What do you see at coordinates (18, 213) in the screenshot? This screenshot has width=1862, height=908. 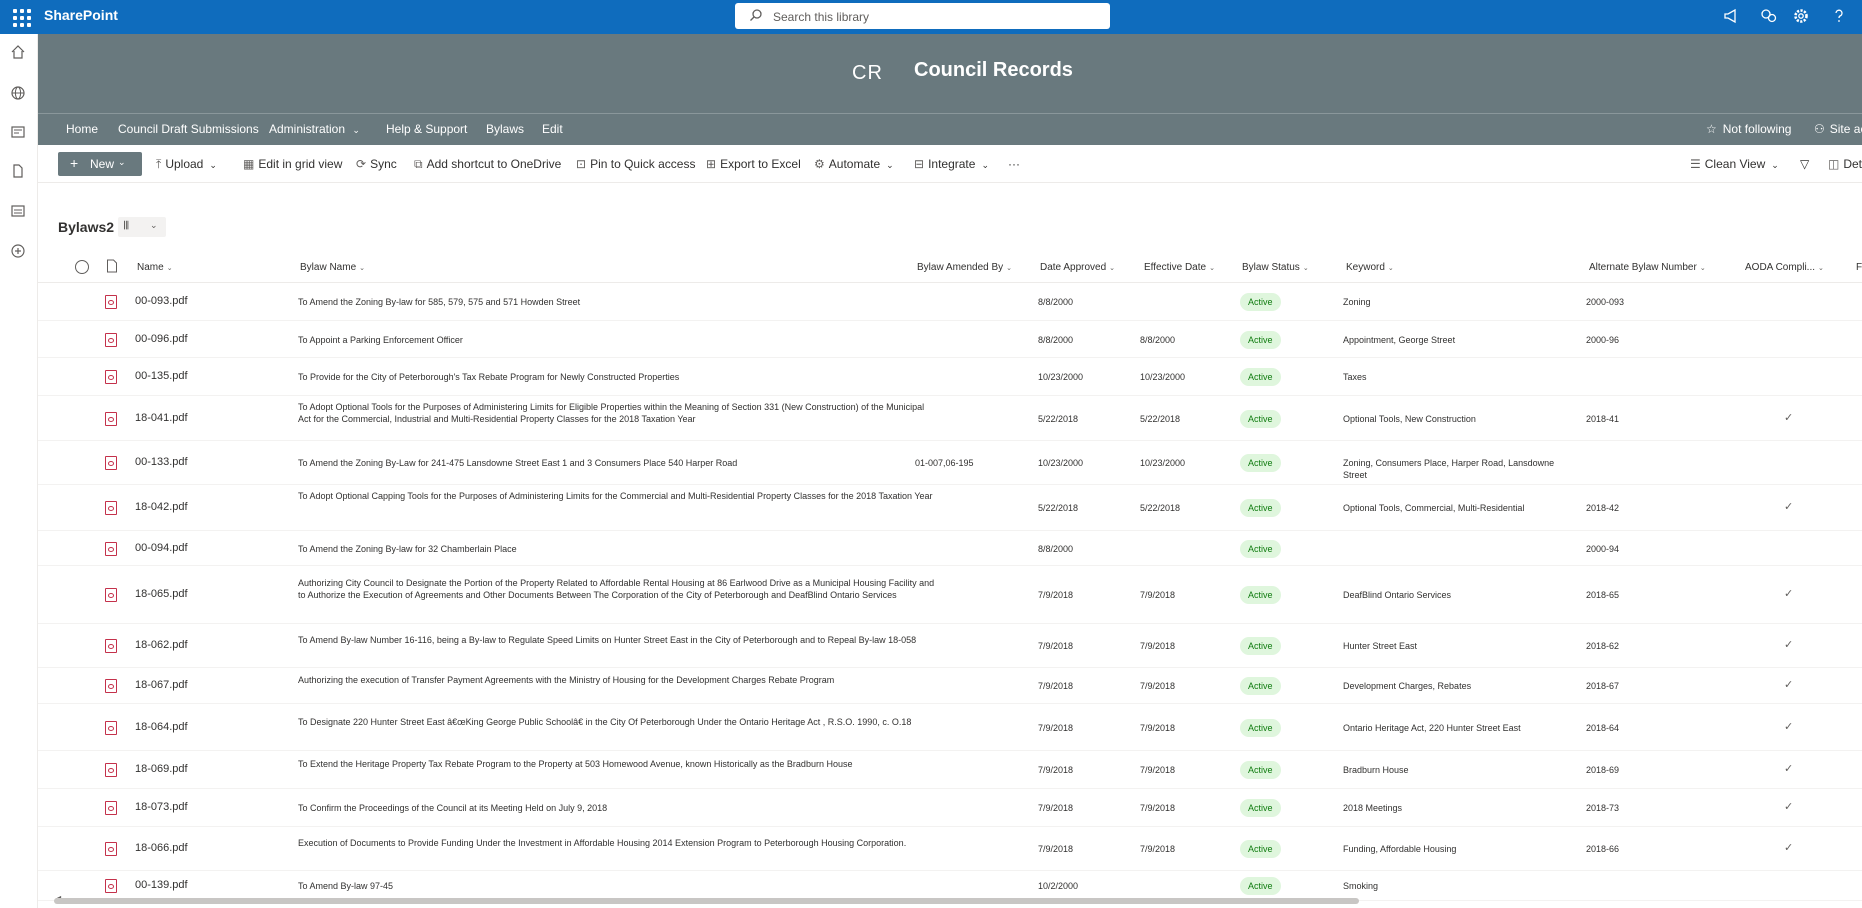 I see `lists-icon` at bounding box center [18, 213].